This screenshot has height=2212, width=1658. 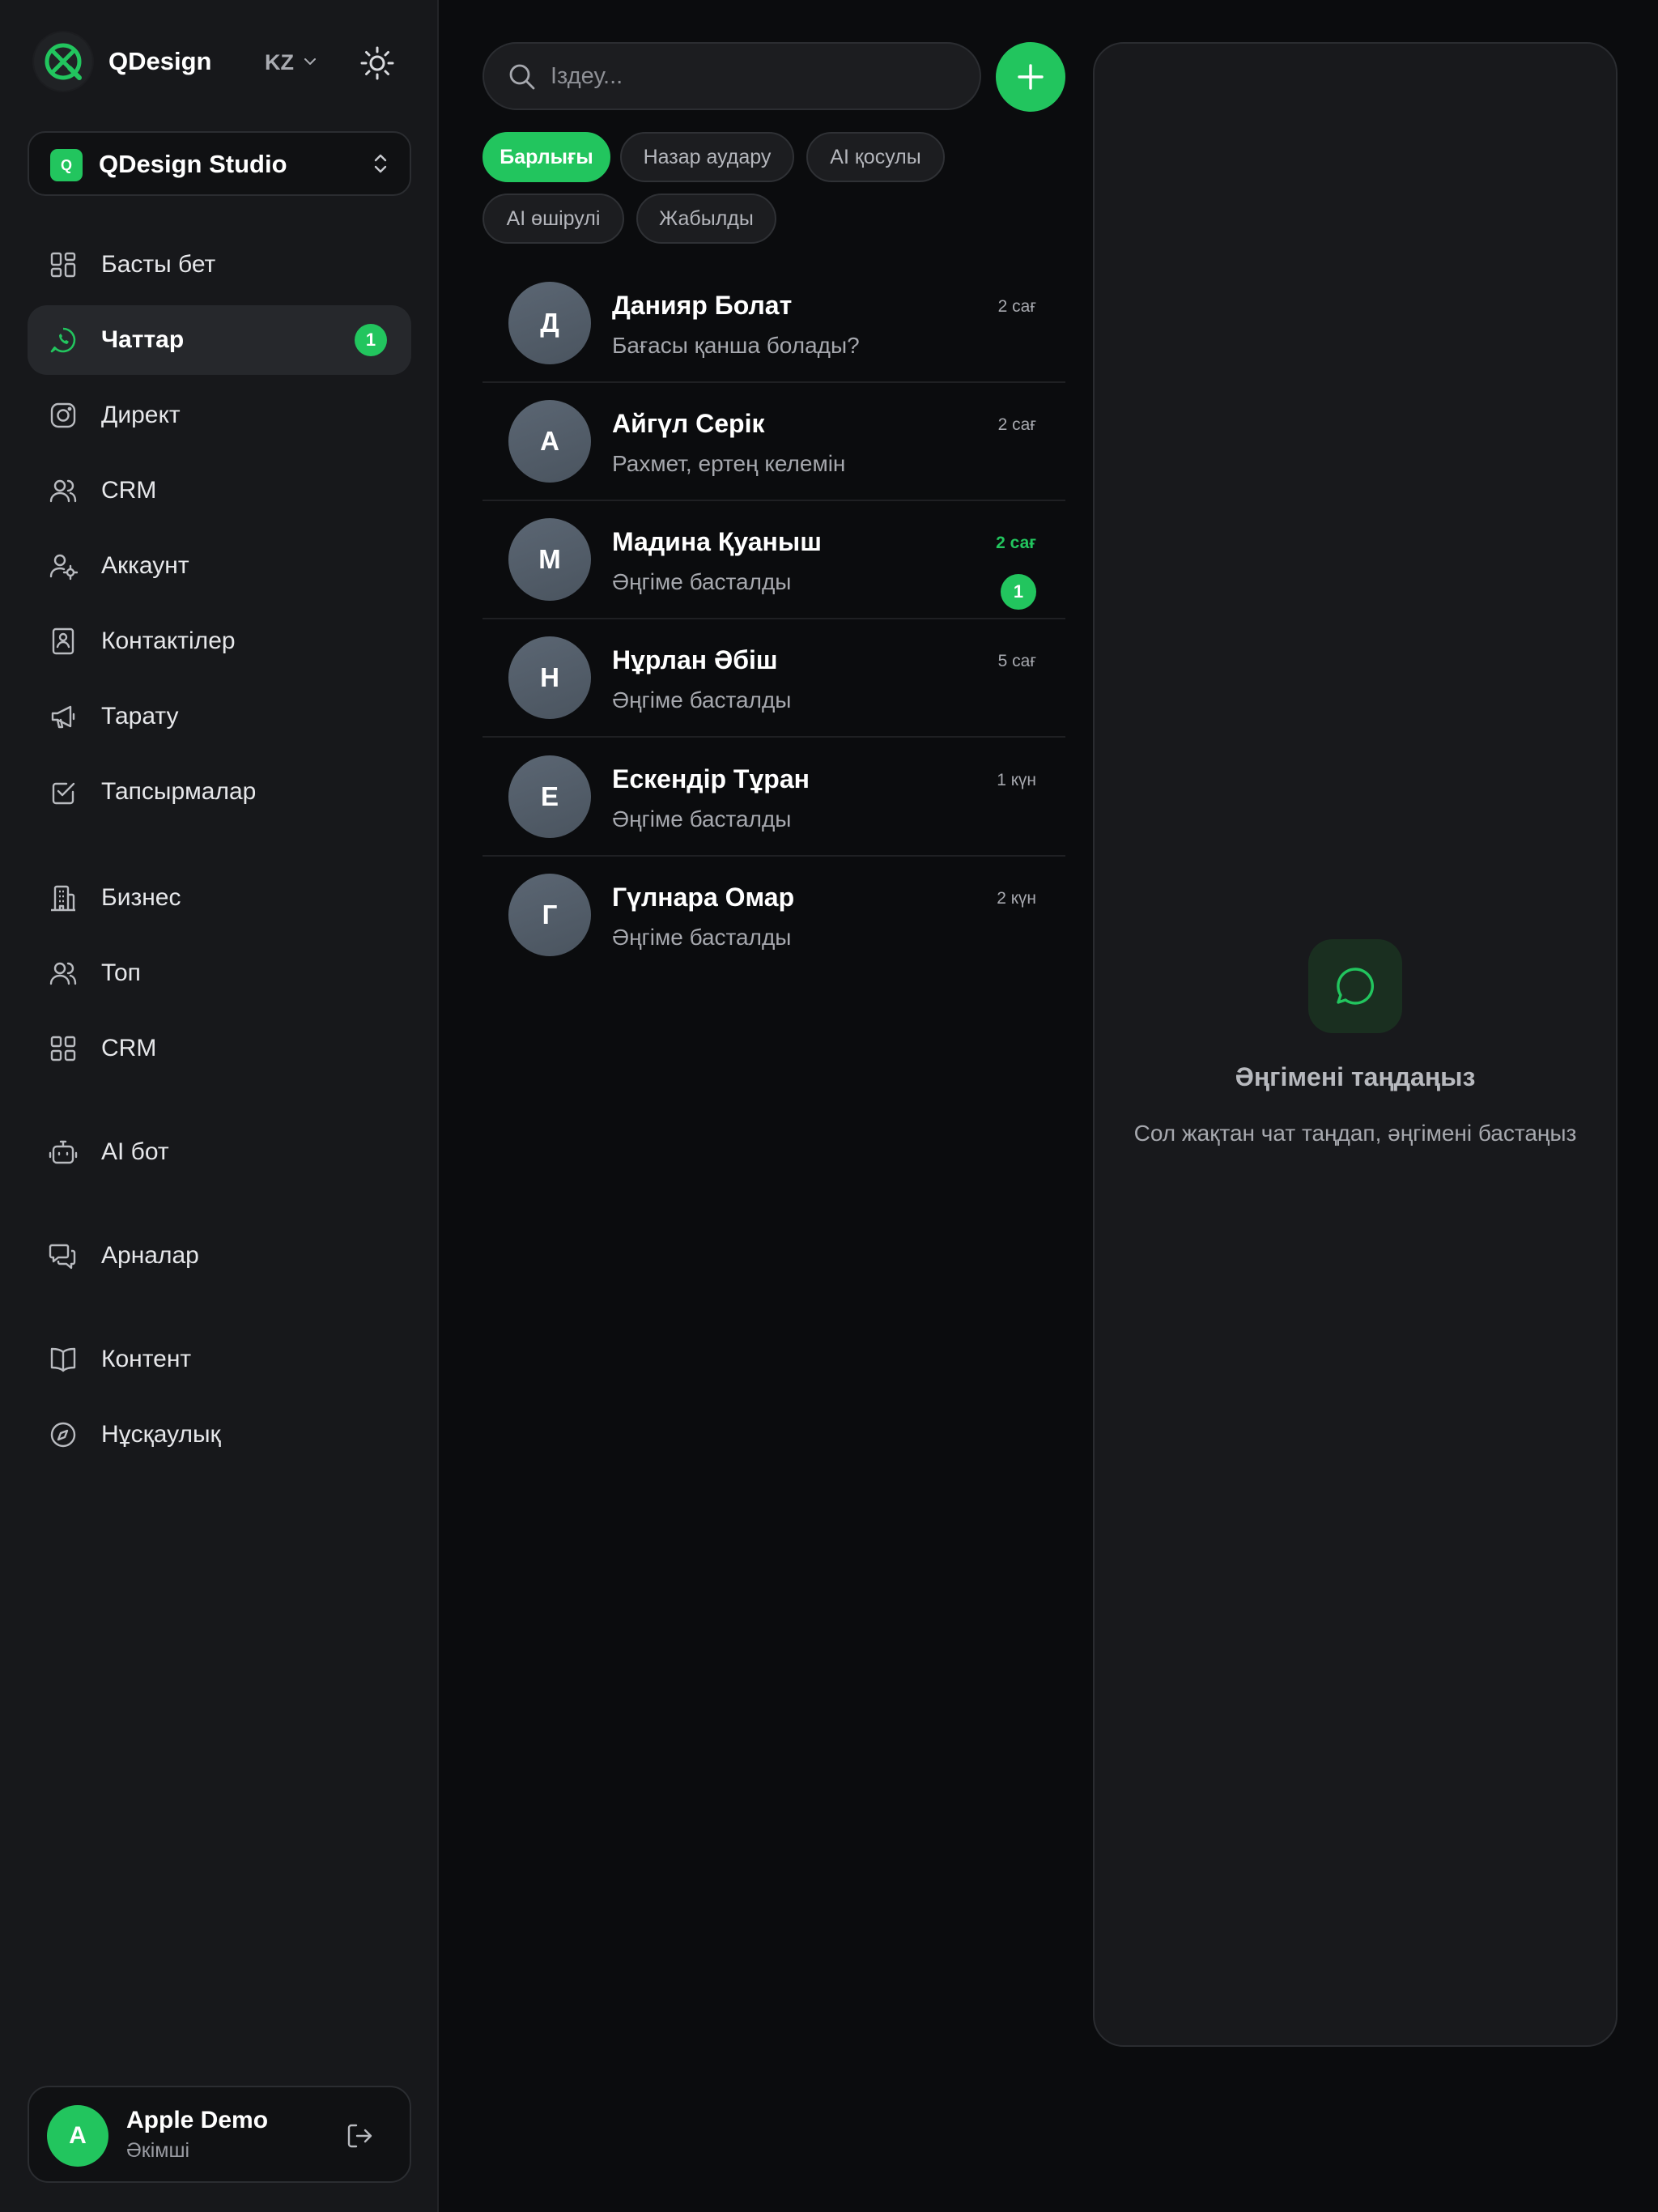 What do you see at coordinates (179, 791) in the screenshot?
I see `sidebar-item-label: Тапсырмалар` at bounding box center [179, 791].